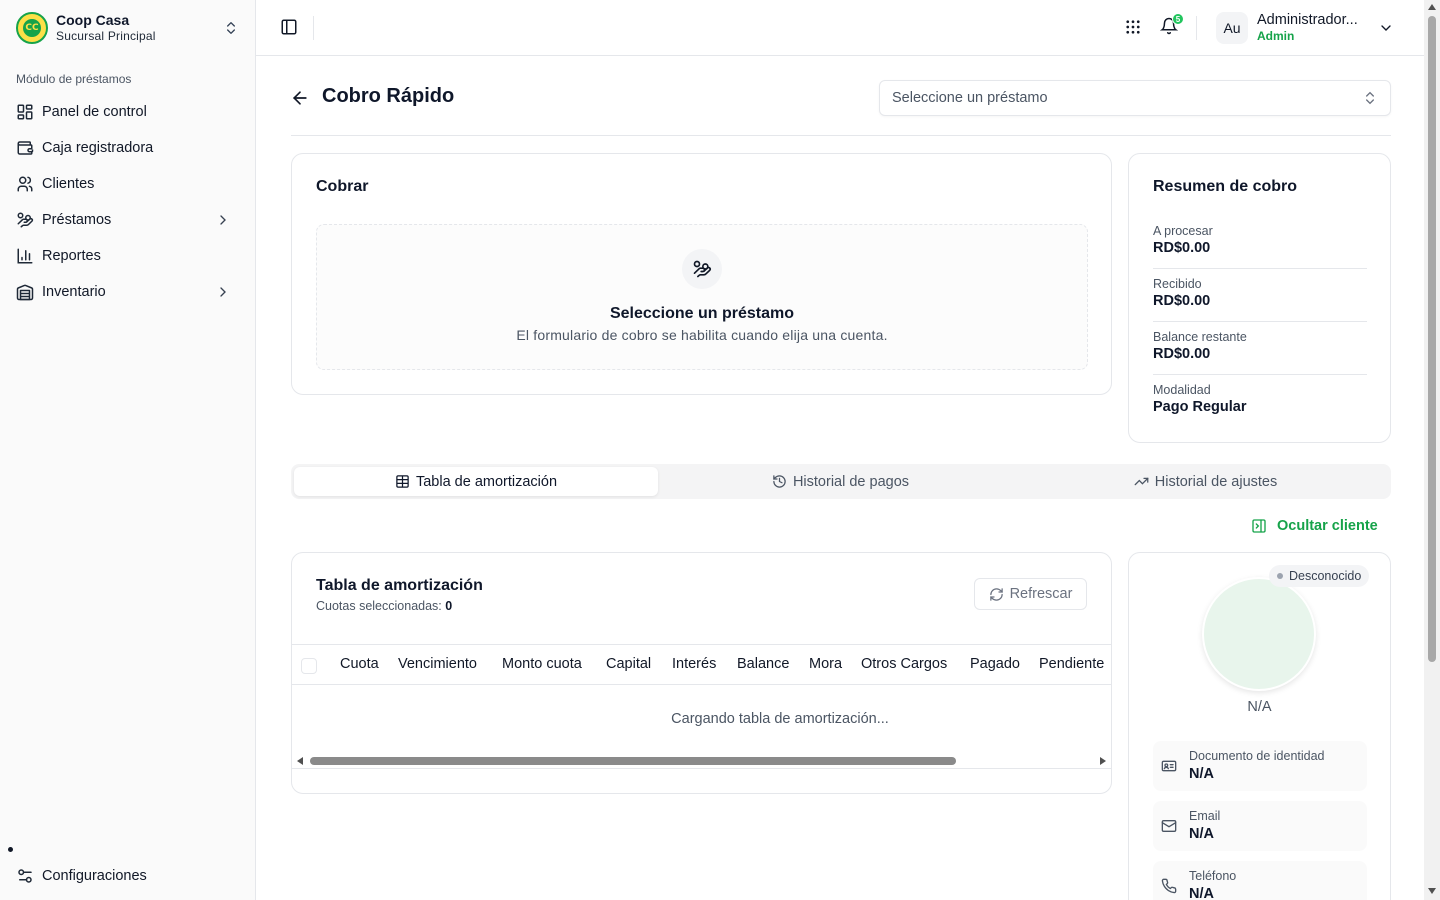 The width and height of the screenshot is (1440, 900). Describe the element at coordinates (1041, 594) in the screenshot. I see `refresh-label: Refrescar` at that location.